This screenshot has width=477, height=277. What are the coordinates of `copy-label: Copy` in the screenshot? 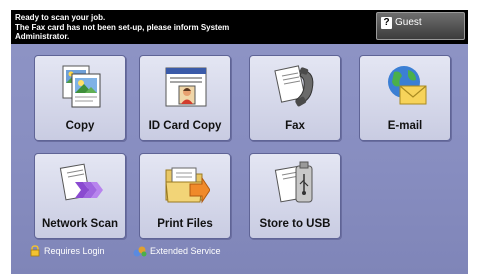 It's located at (80, 126).